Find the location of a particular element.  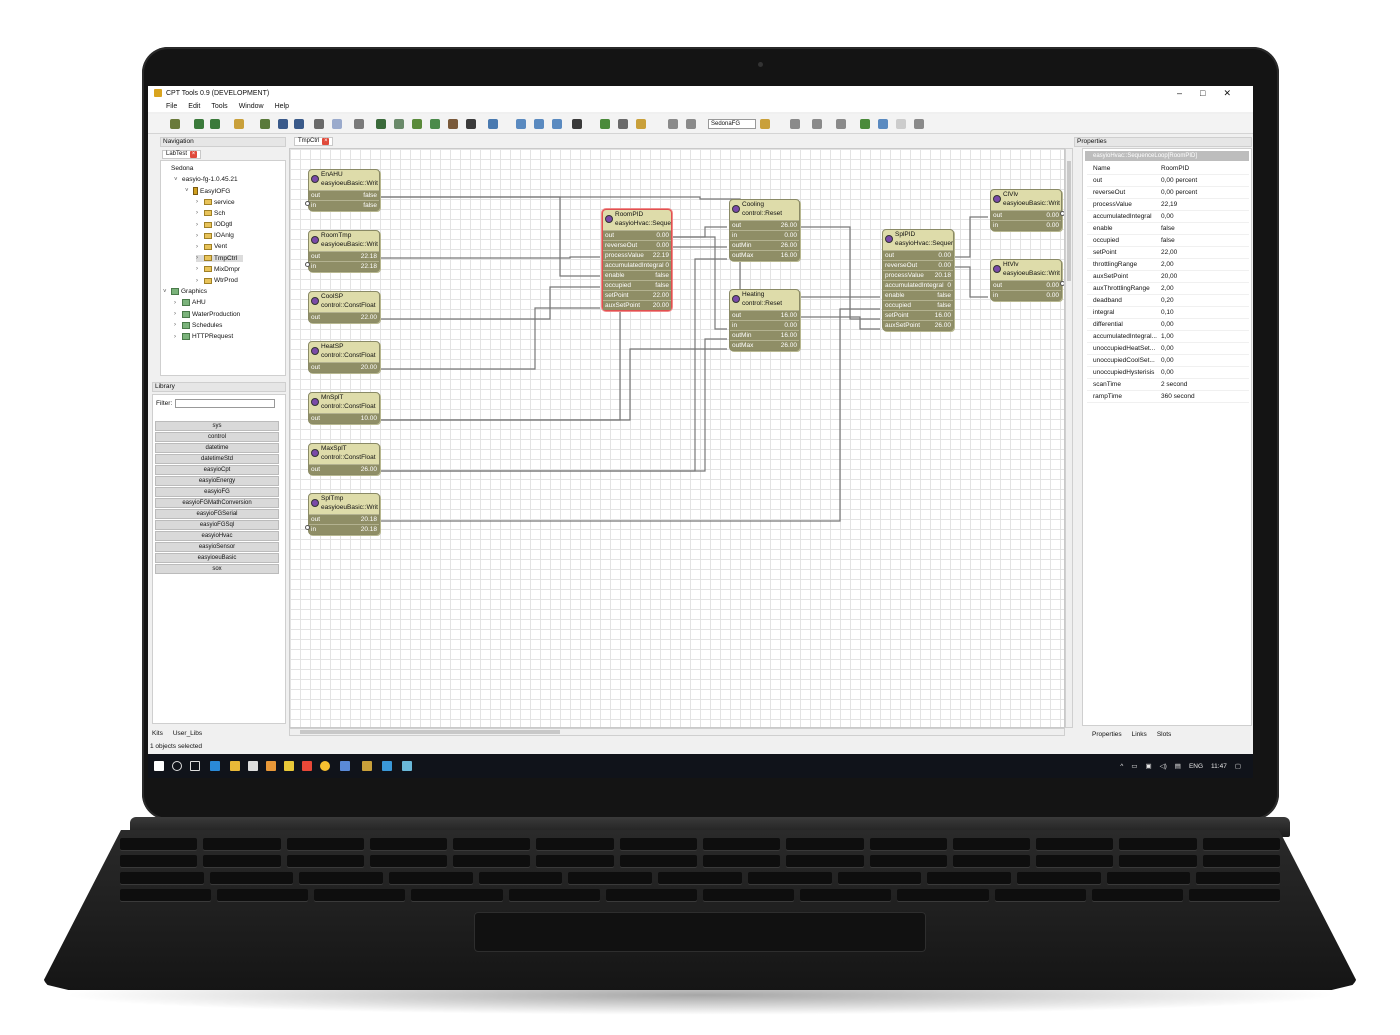

chrome-icon is located at coordinates (325, 766).